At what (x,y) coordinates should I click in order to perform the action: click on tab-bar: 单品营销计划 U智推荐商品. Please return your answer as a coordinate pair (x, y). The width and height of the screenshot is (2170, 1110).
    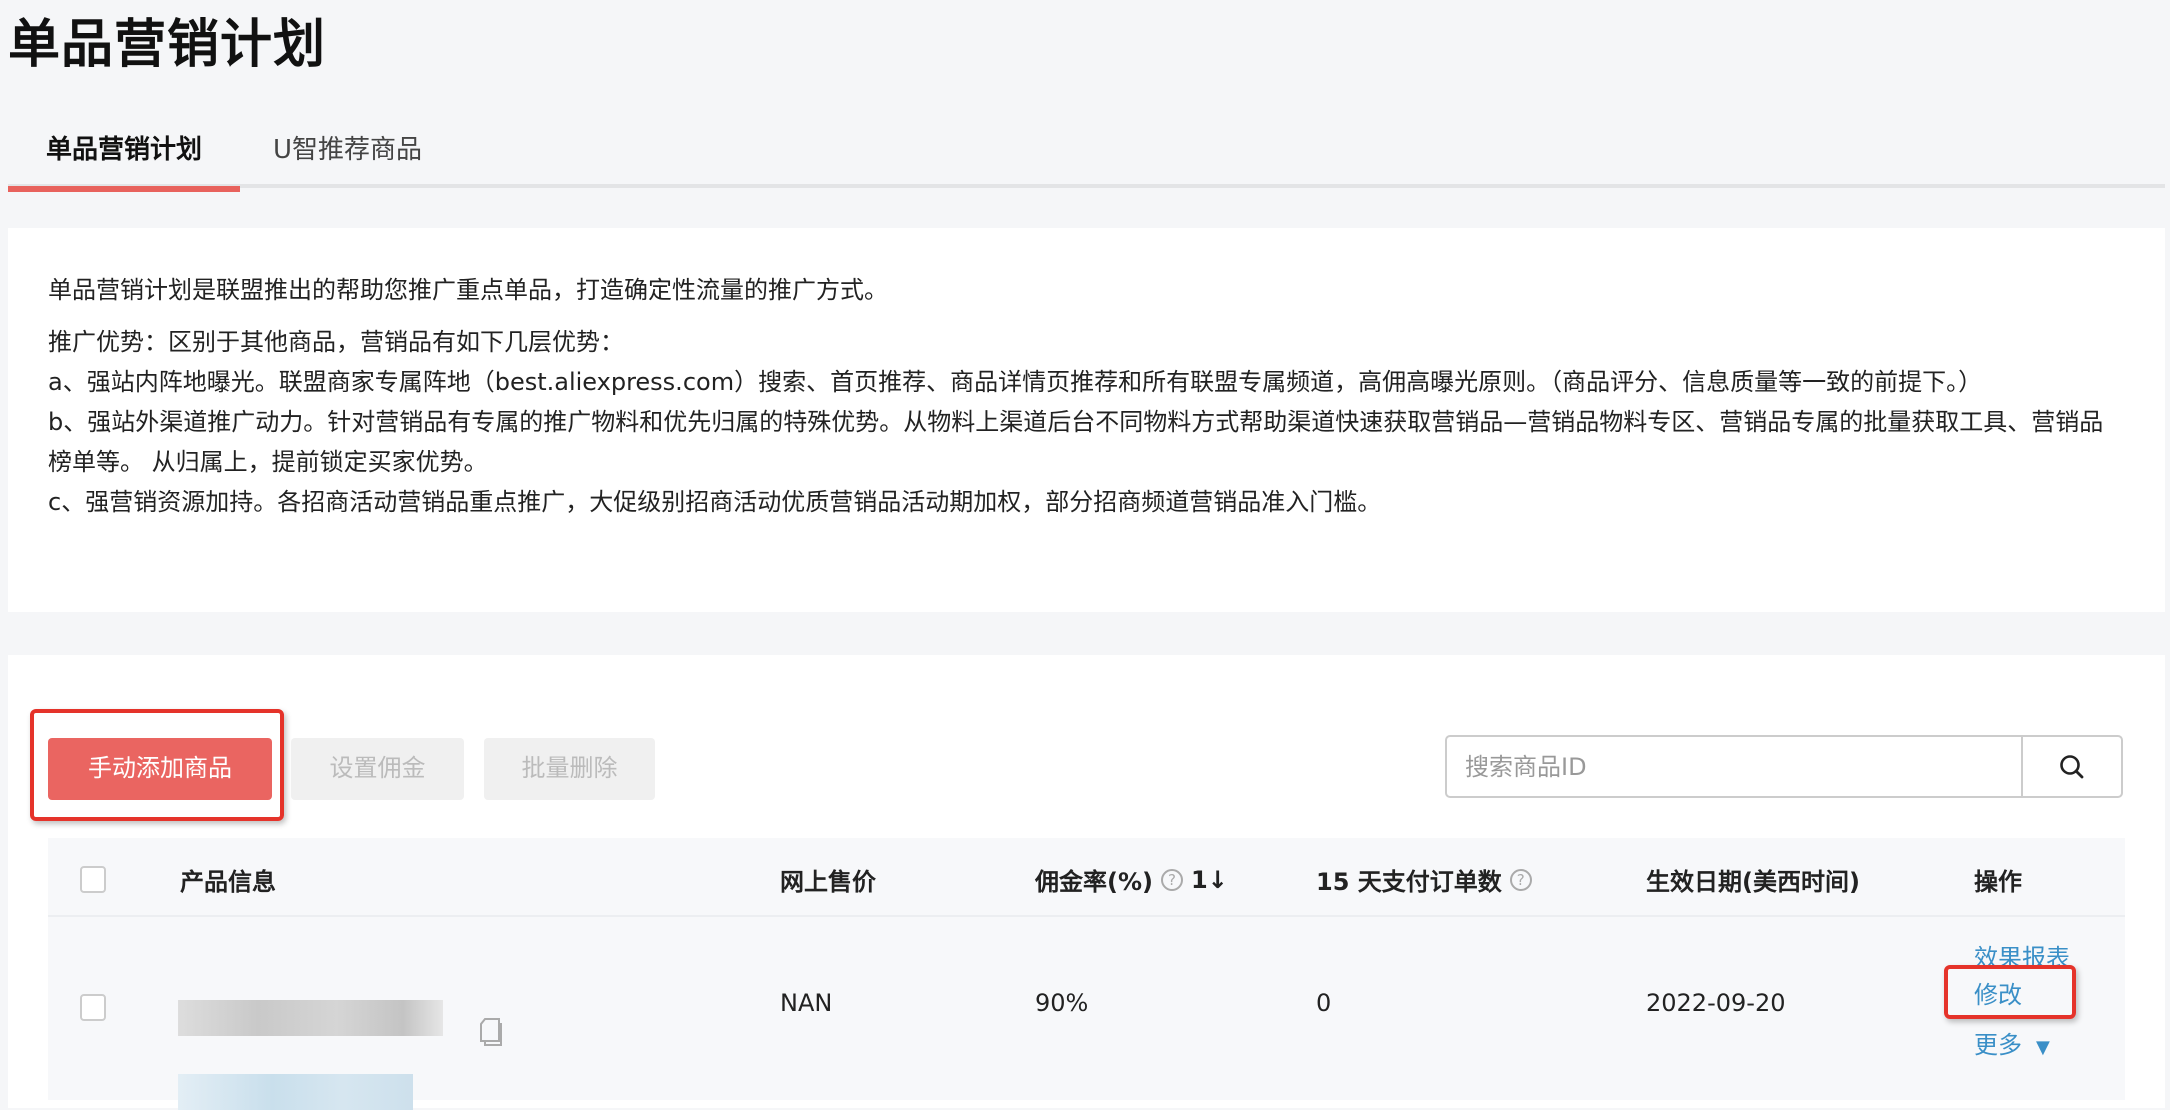
    Looking at the image, I should click on (1086, 156).